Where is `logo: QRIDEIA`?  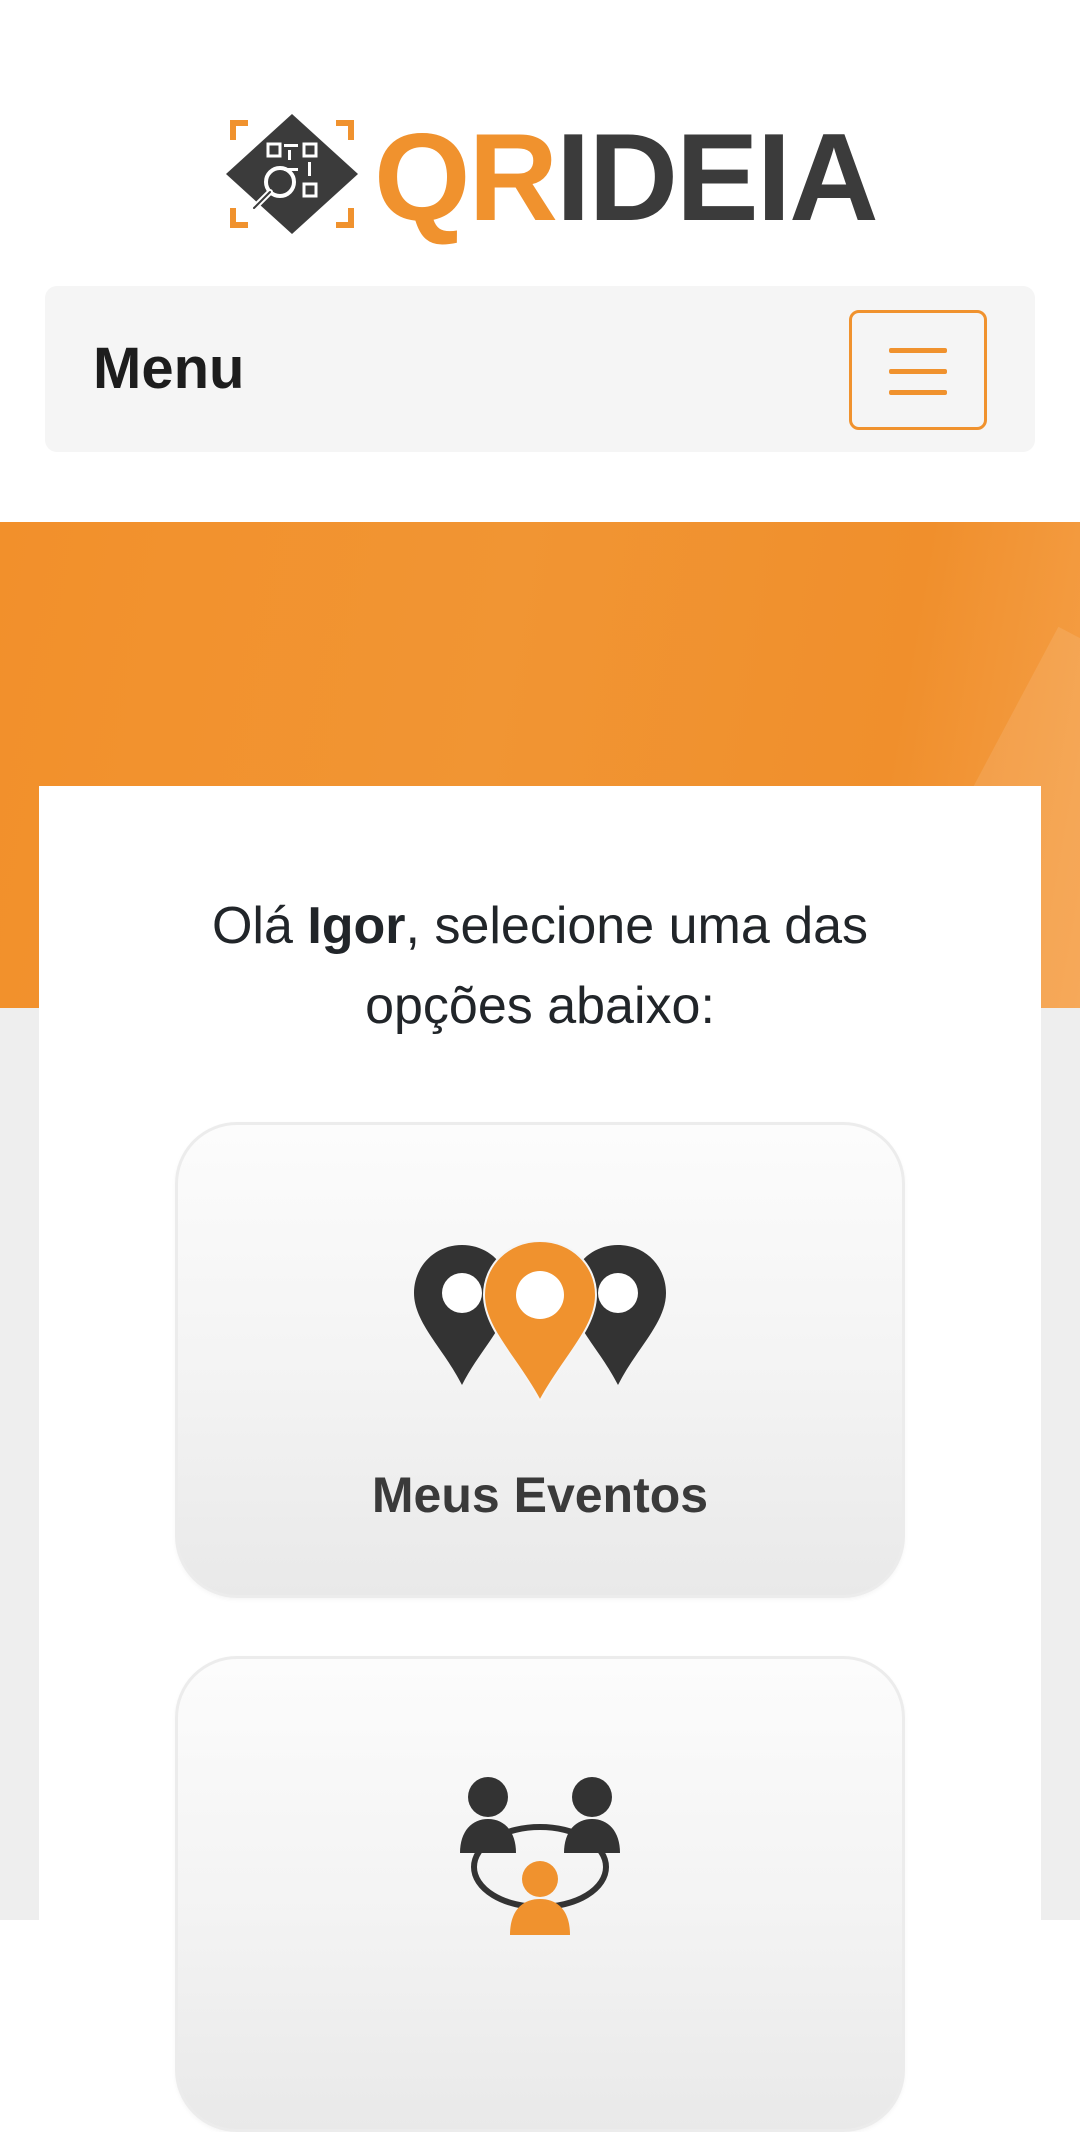 logo: QRIDEIA is located at coordinates (550, 175).